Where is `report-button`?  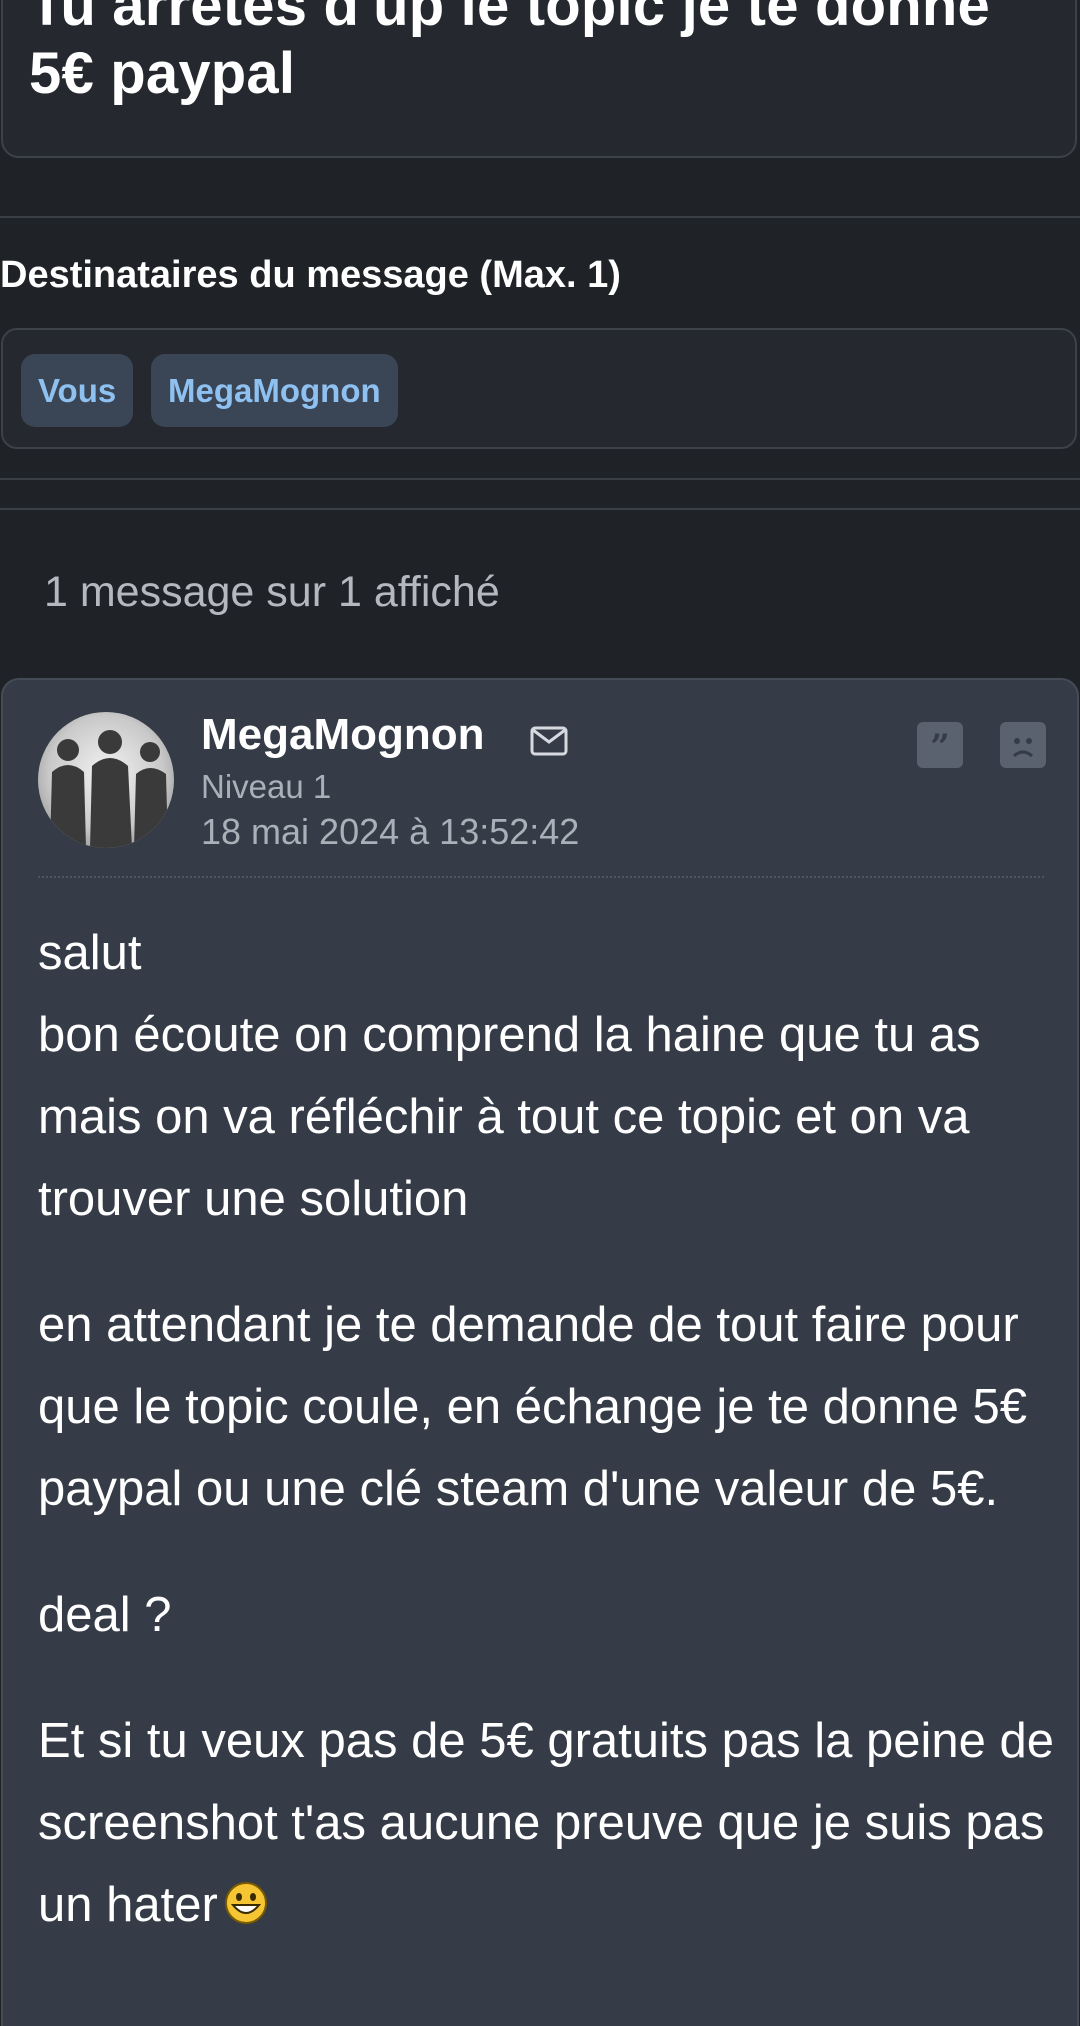 report-button is located at coordinates (1023, 745).